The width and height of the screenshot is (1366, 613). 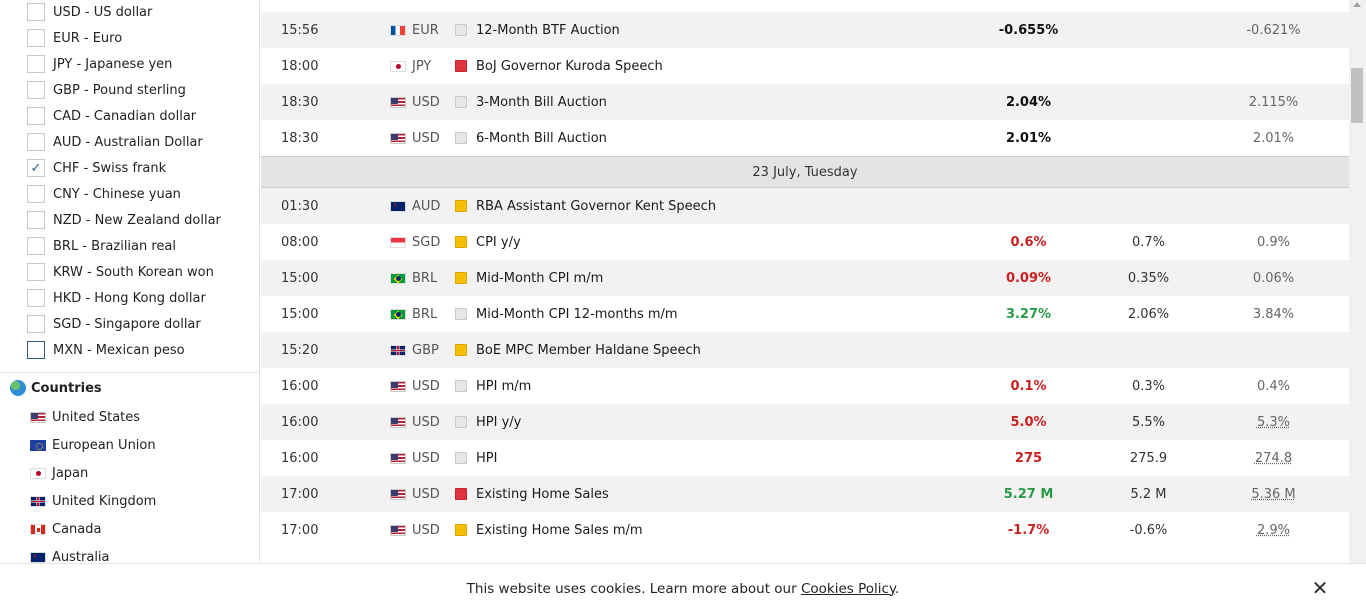 I want to click on event-name-link: 6-Month Bill Auction, so click(x=541, y=138).